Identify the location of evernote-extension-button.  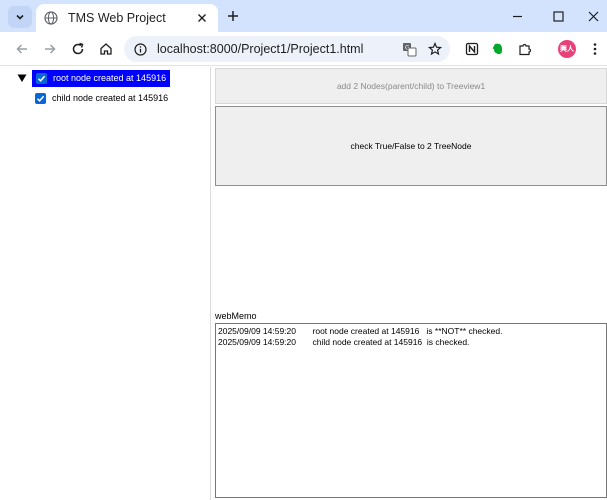
(498, 49).